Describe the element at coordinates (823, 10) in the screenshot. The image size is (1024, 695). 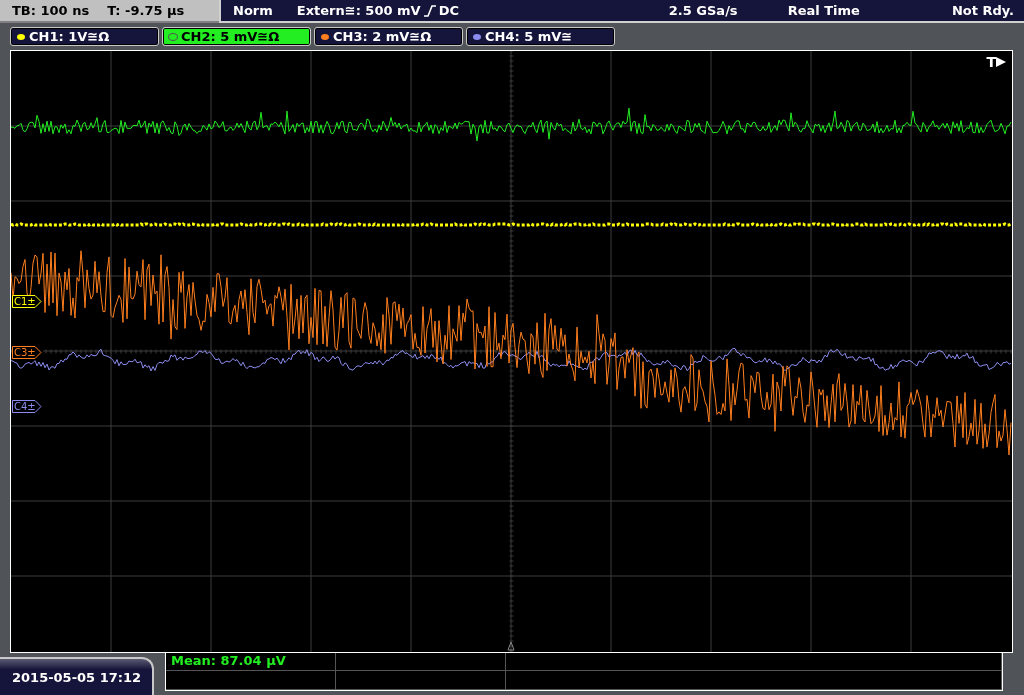
I see `acquisition-mode-readout: Real Time` at that location.